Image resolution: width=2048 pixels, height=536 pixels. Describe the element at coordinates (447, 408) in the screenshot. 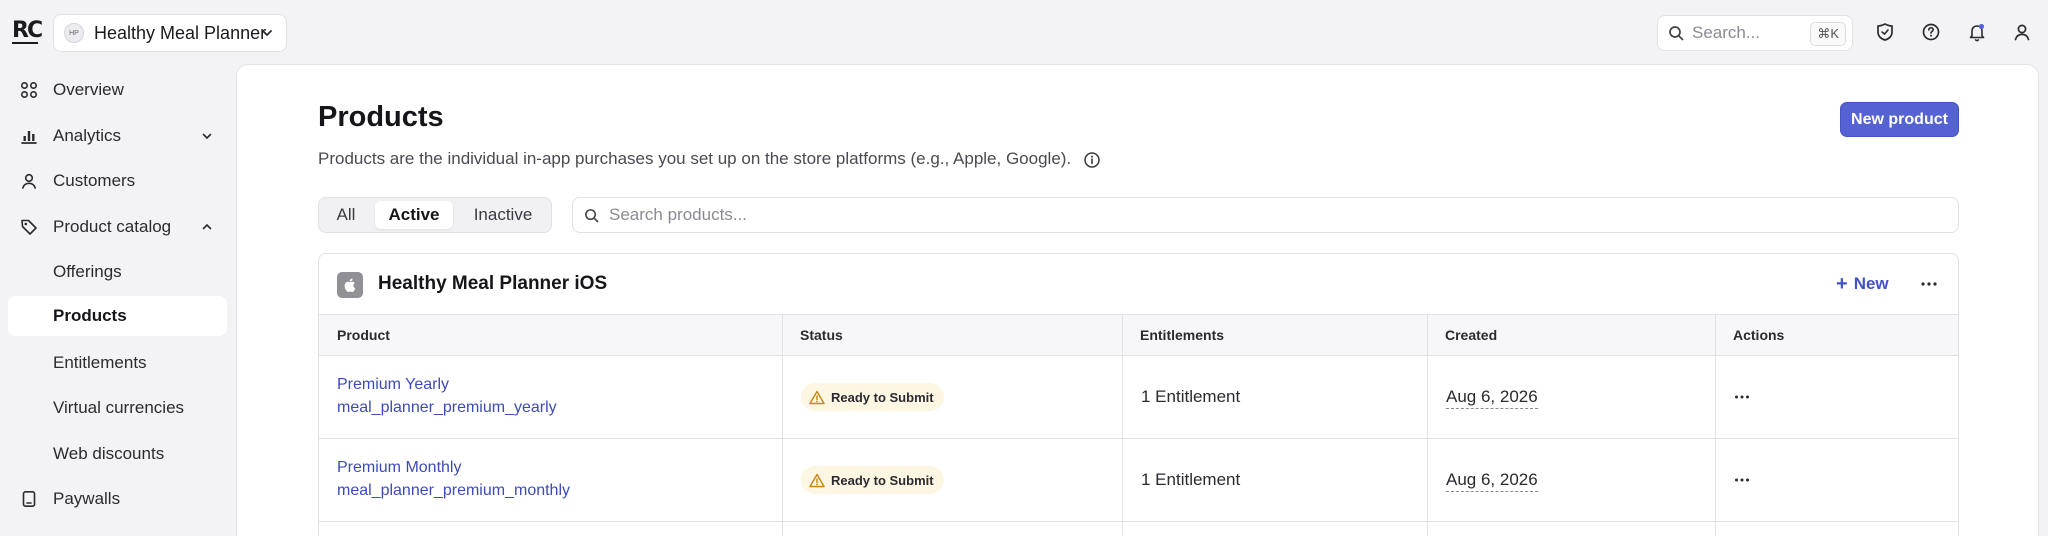

I see `product-identifier-link: meal_planner_premium_yearly` at that location.